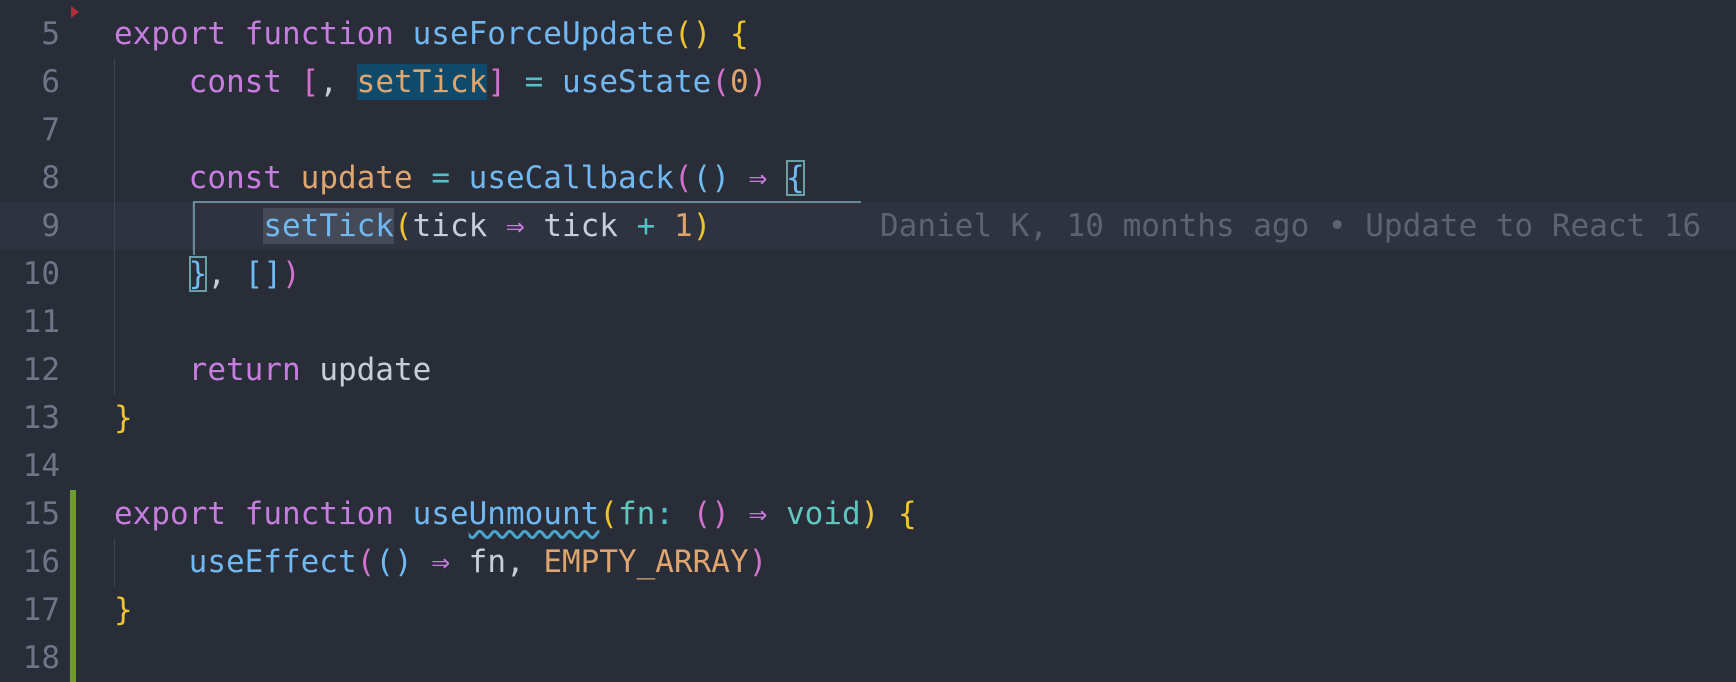  What do you see at coordinates (868, 610) in the screenshot?
I see `code-line: 17}` at bounding box center [868, 610].